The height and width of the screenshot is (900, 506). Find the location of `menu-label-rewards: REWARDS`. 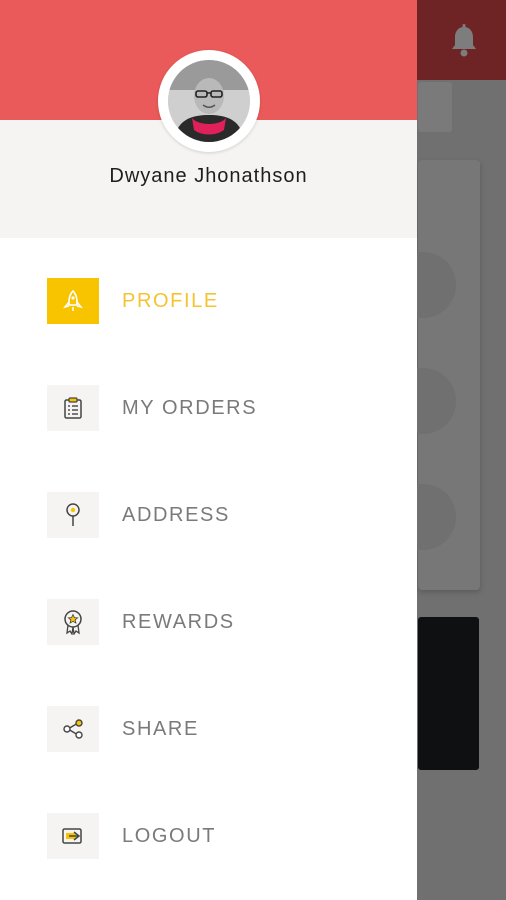

menu-label-rewards: REWARDS is located at coordinates (178, 622).